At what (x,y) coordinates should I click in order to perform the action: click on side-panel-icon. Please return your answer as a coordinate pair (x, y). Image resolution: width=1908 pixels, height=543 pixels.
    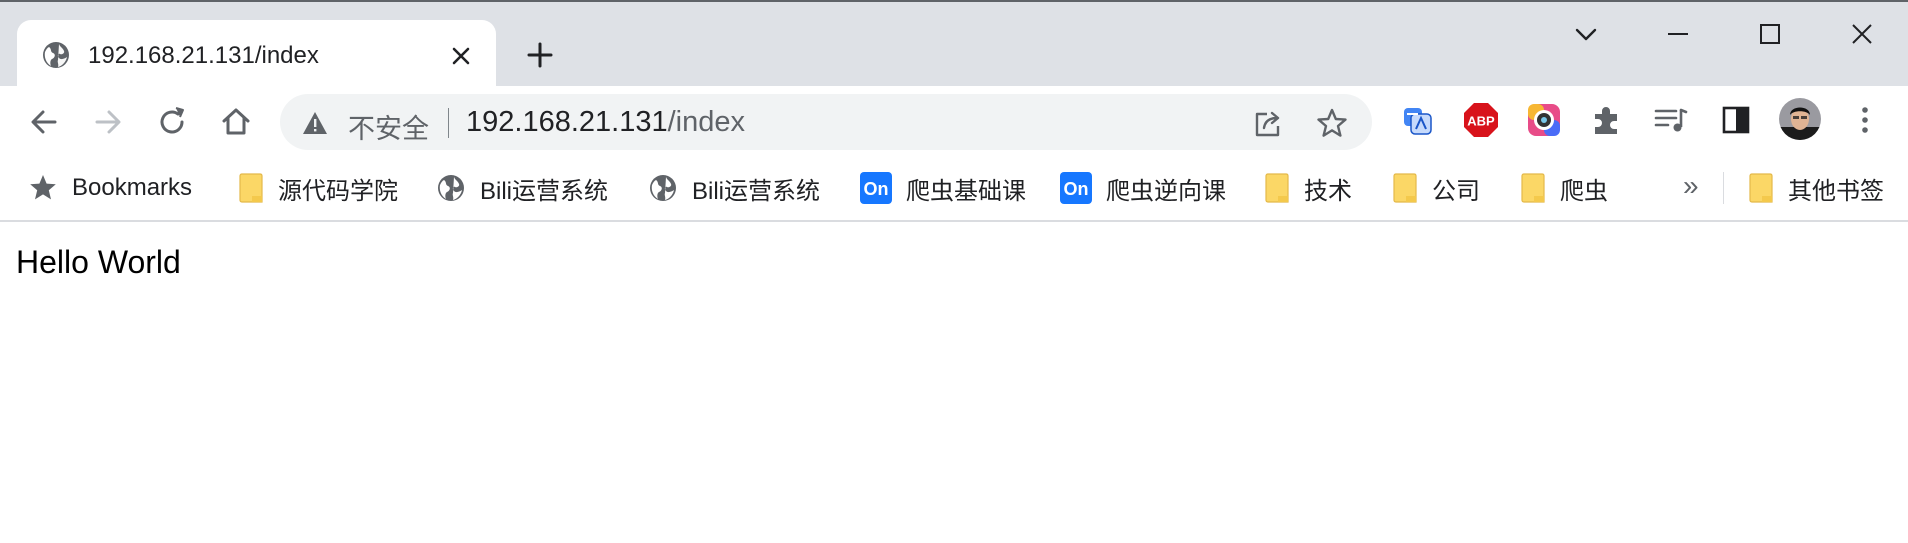
    Looking at the image, I should click on (1736, 120).